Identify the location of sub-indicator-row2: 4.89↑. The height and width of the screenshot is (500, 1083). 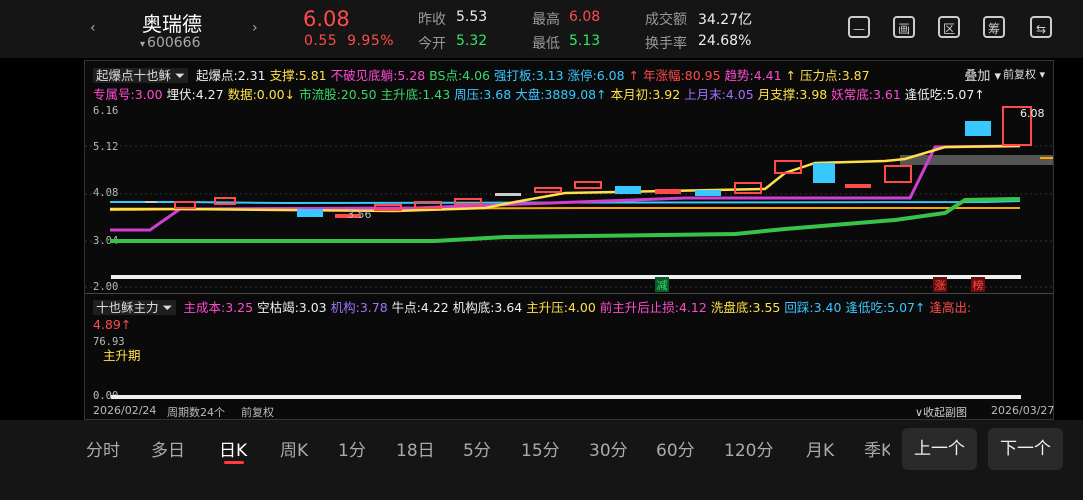
(116, 324).